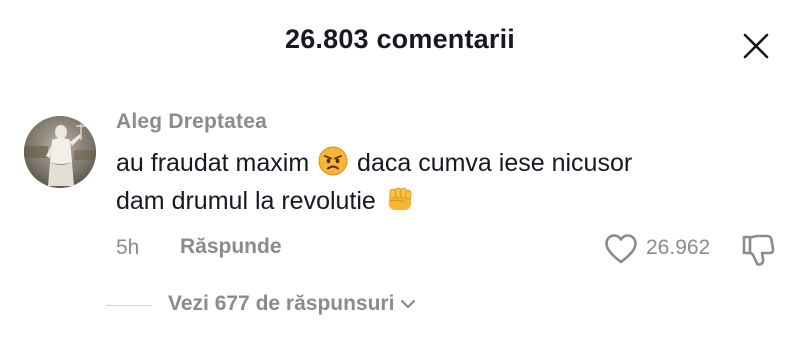 The image size is (800, 342). I want to click on replies-divider, so click(129, 305).